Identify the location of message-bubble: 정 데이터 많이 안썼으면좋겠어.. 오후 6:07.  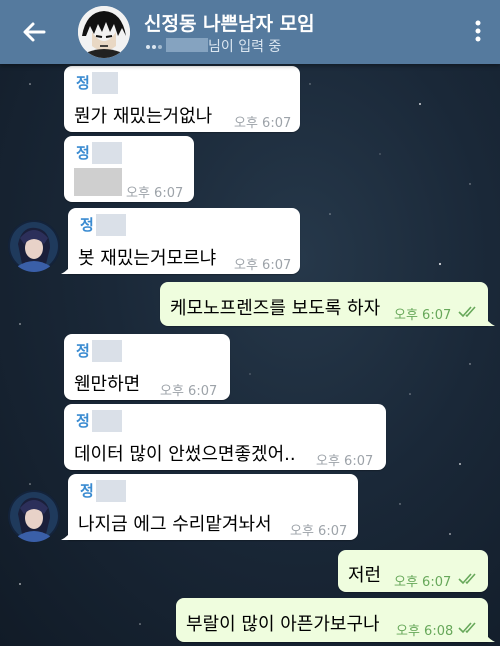
(225, 437).